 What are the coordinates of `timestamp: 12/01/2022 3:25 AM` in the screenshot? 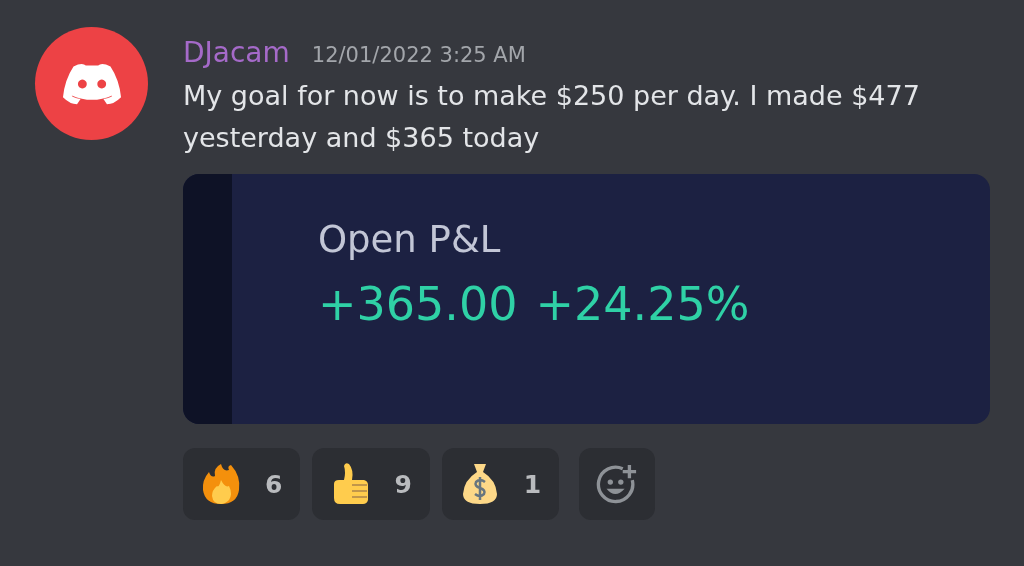 It's located at (418, 55).